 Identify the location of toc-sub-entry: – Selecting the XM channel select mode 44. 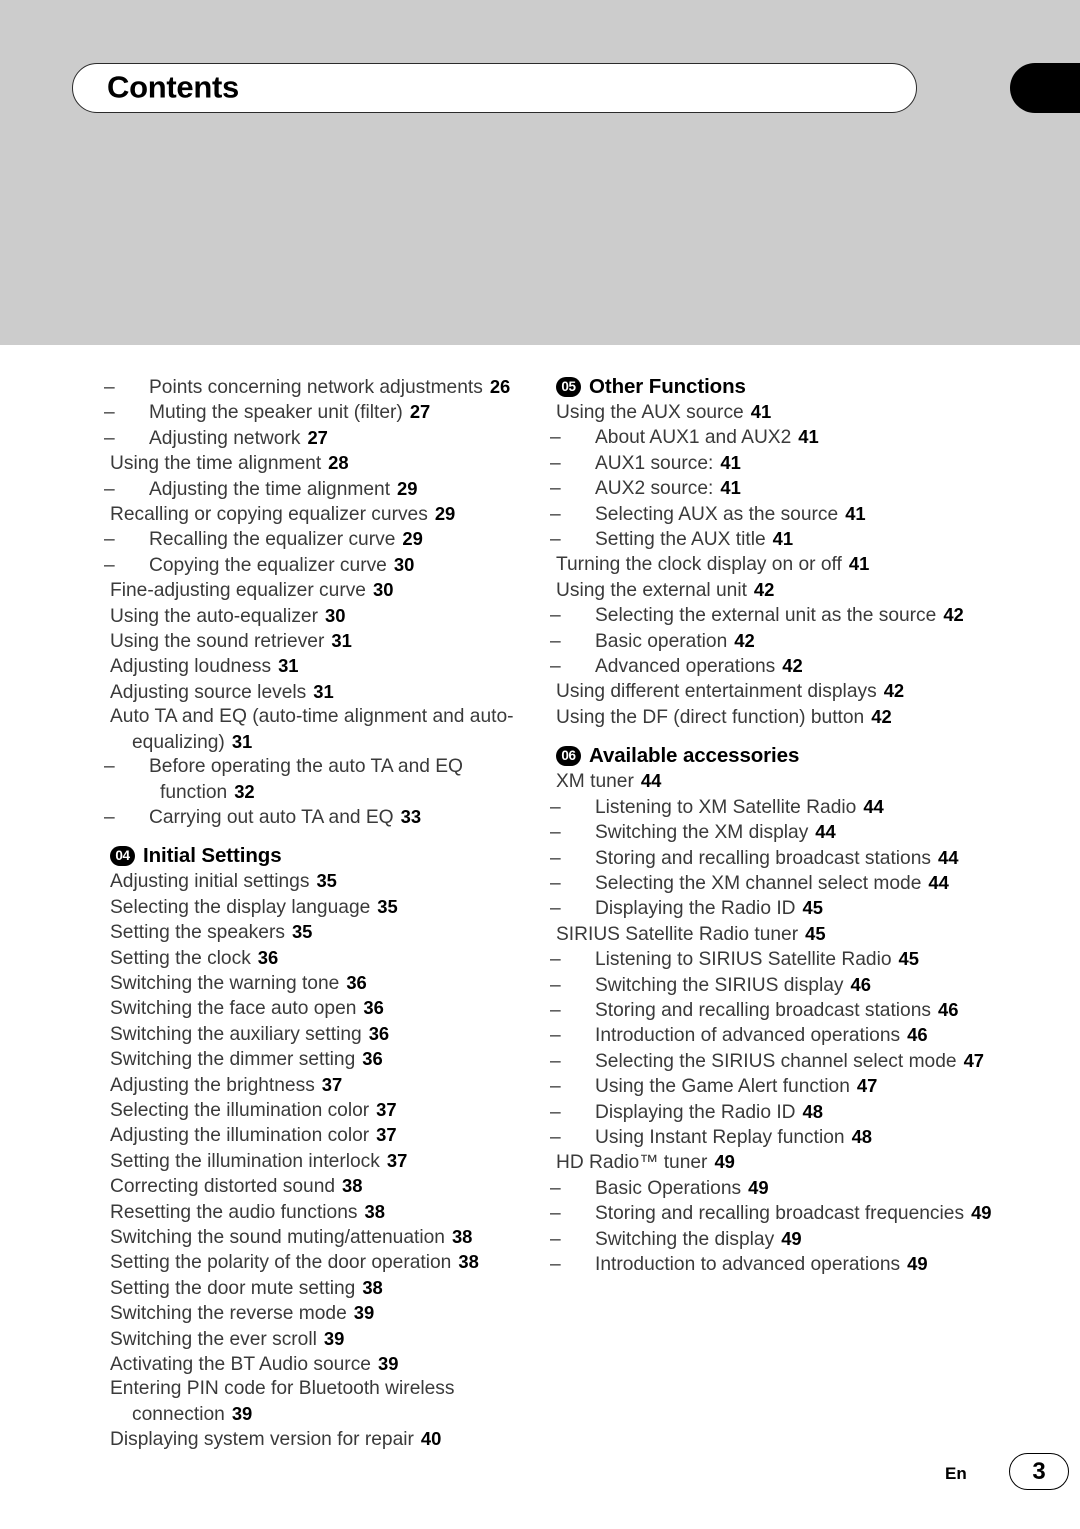
(773, 883).